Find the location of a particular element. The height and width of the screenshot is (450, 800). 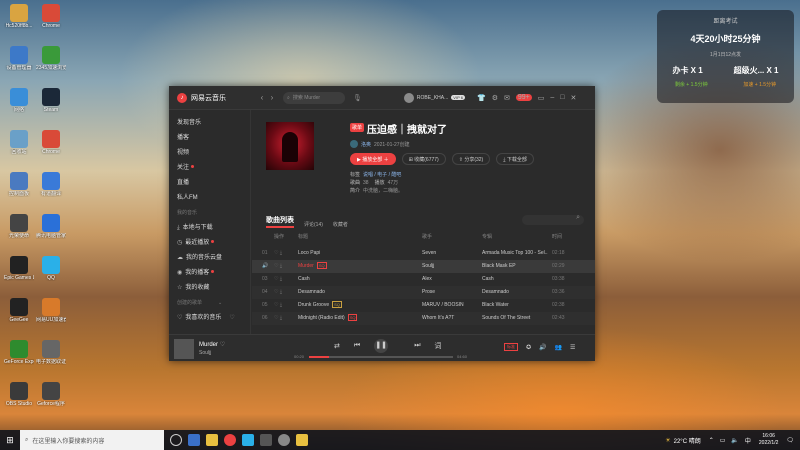

next-icon: ⏭ is located at coordinates (417, 346).